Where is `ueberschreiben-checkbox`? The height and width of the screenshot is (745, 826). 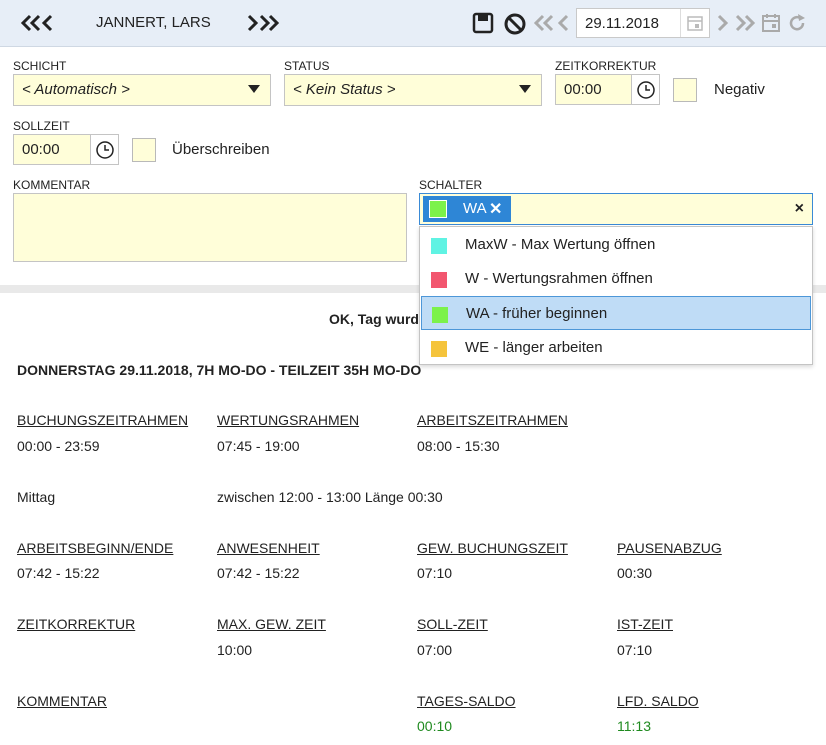
ueberschreiben-checkbox is located at coordinates (144, 150).